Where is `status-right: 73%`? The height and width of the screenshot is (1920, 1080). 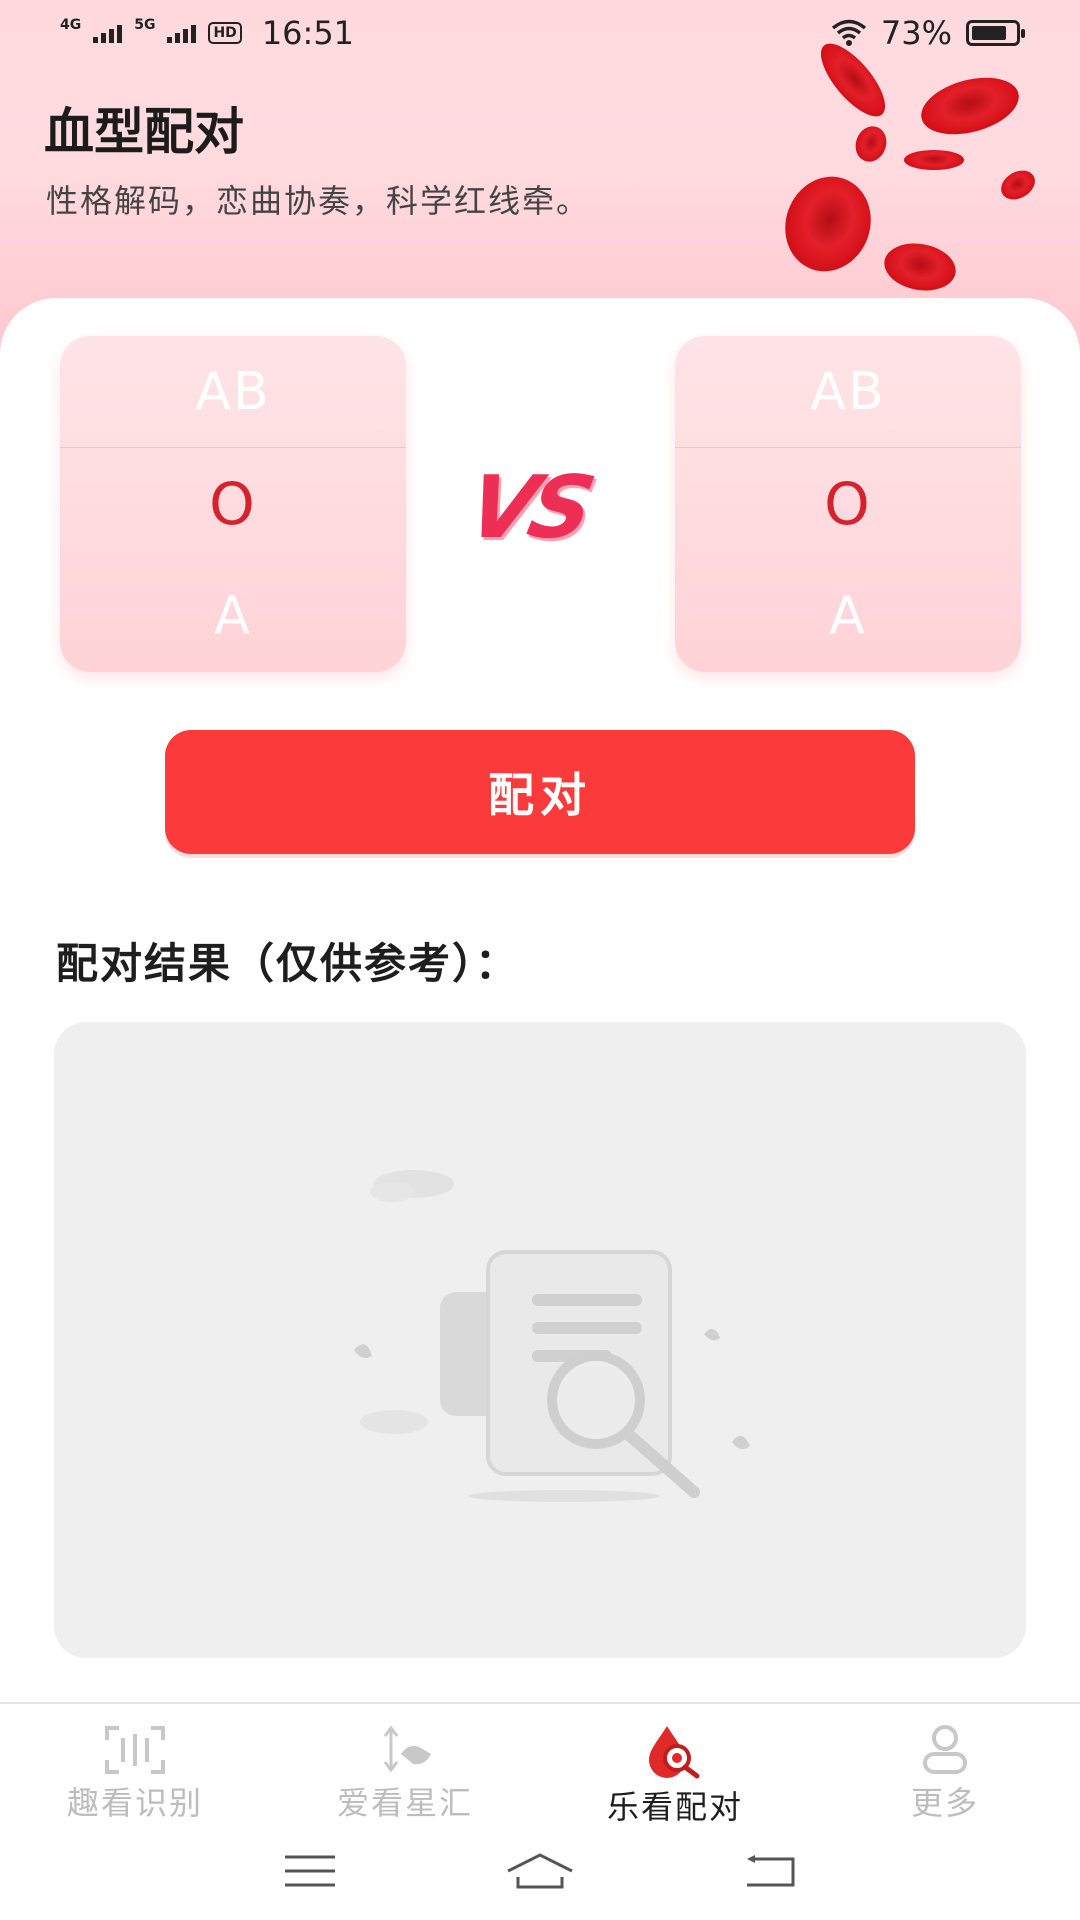
status-right: 73% is located at coordinates (928, 33).